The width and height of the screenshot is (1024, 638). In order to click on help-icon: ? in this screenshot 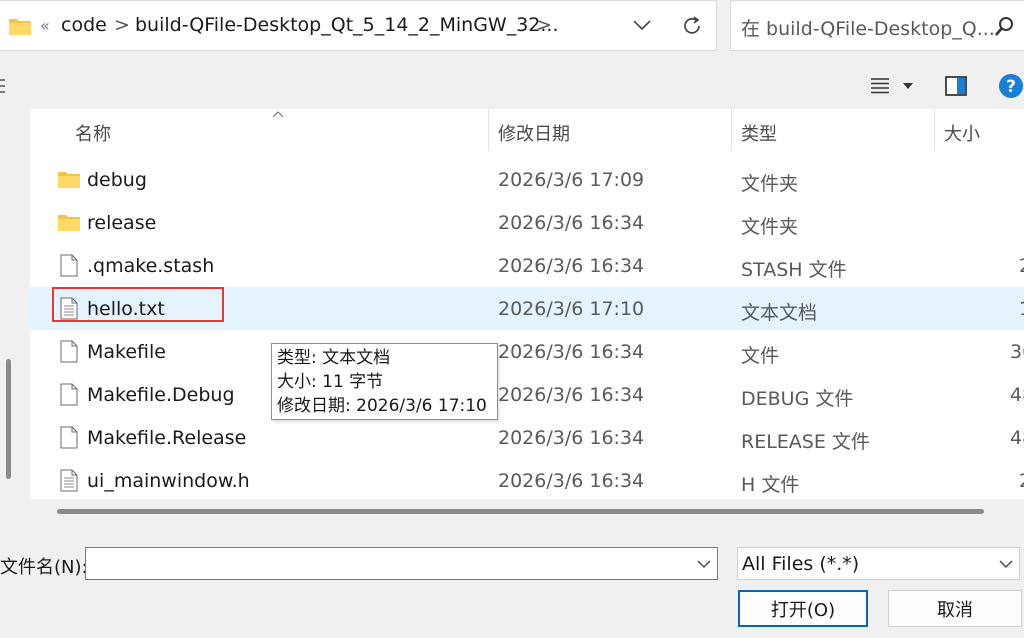, I will do `click(1011, 86)`.